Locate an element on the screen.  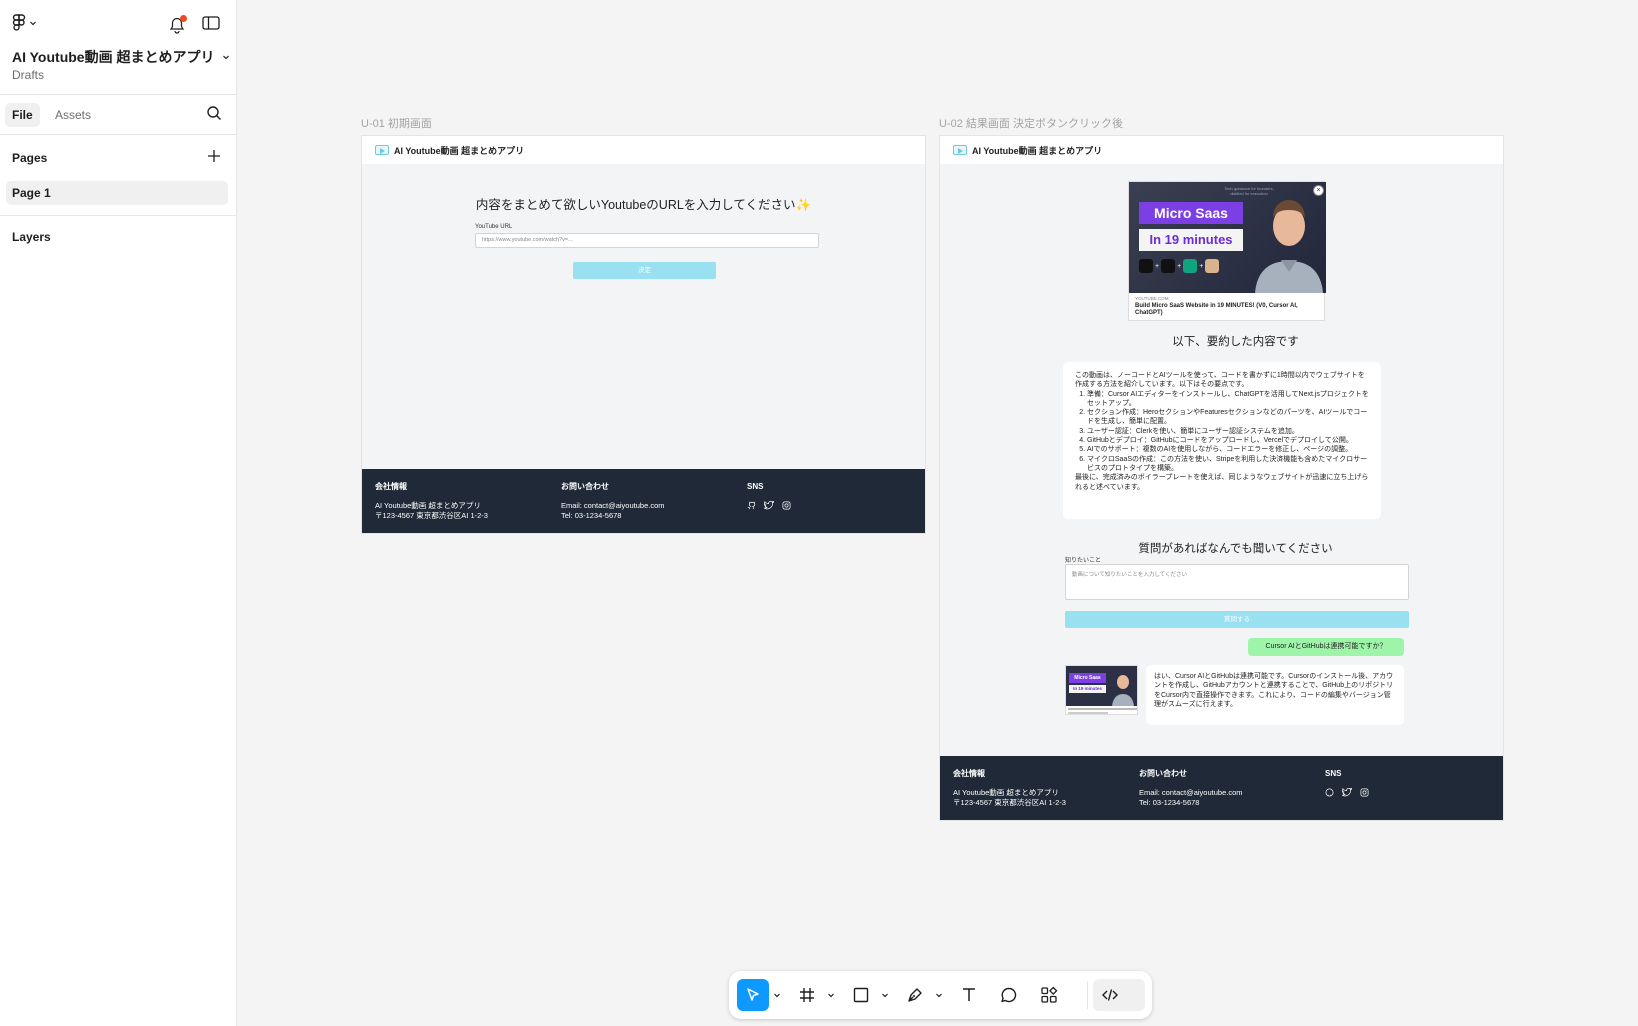
move-tool-chevron-icon is located at coordinates (777, 995).